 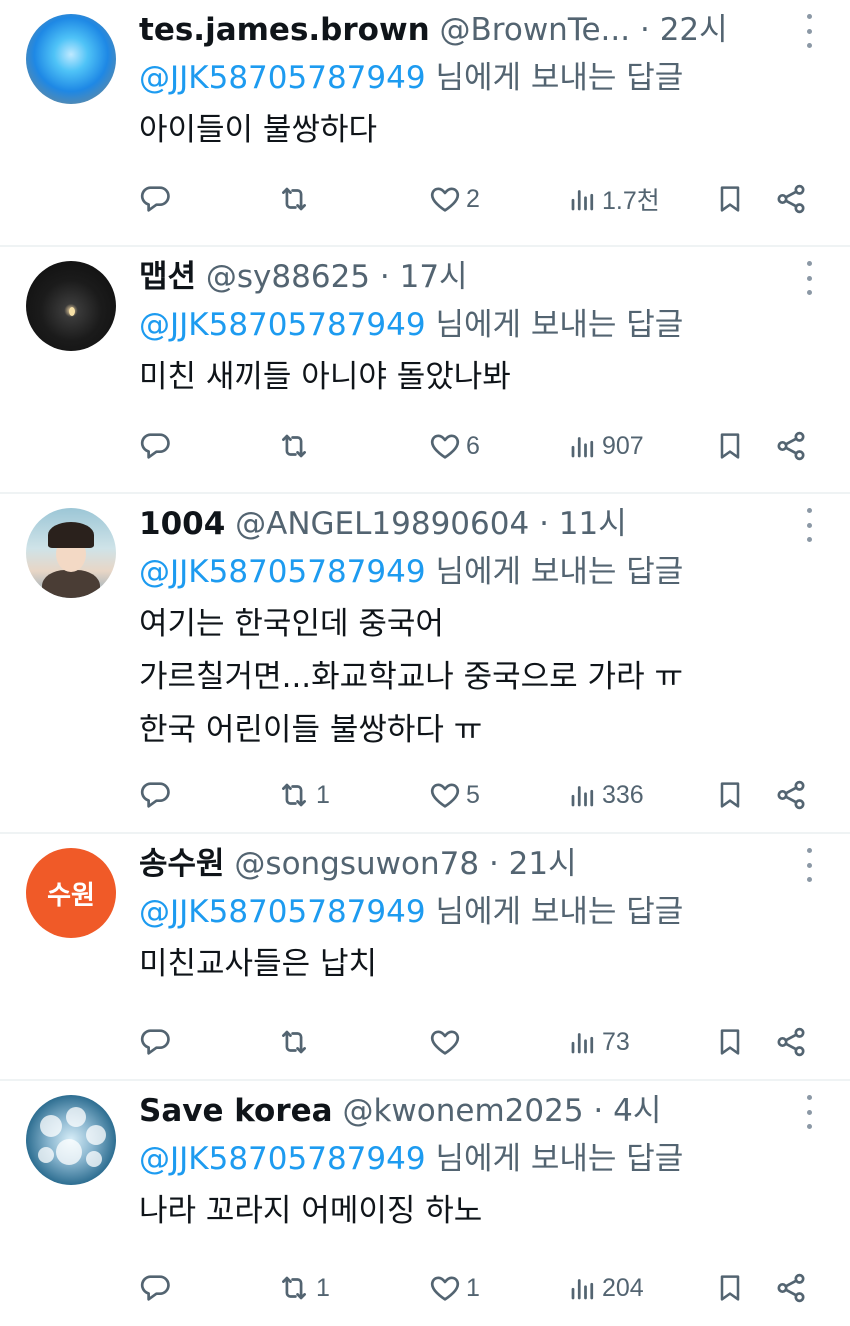 I want to click on like-button: 6, so click(x=454, y=446).